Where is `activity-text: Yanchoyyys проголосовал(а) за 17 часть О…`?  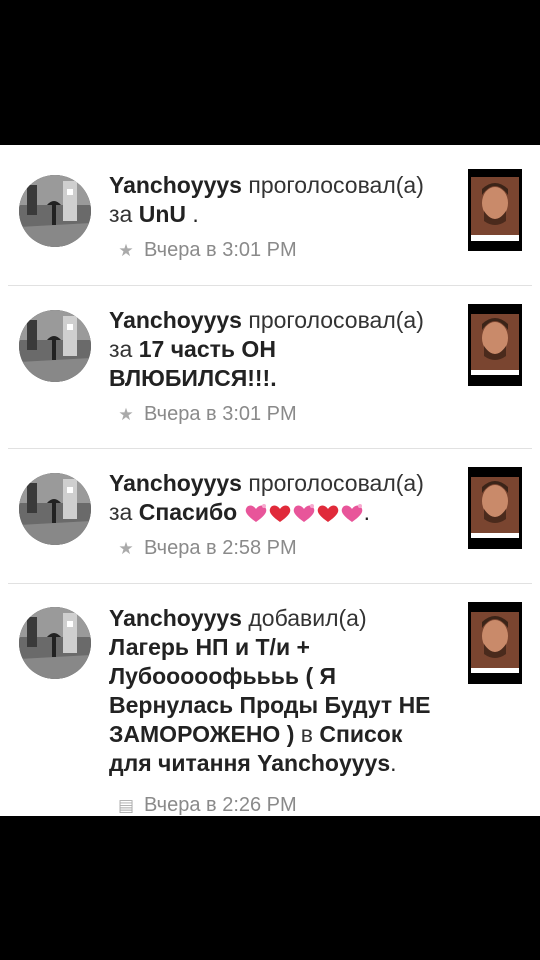 activity-text: Yanchoyyys проголосовал(а) за 17 часть О… is located at coordinates (279, 349).